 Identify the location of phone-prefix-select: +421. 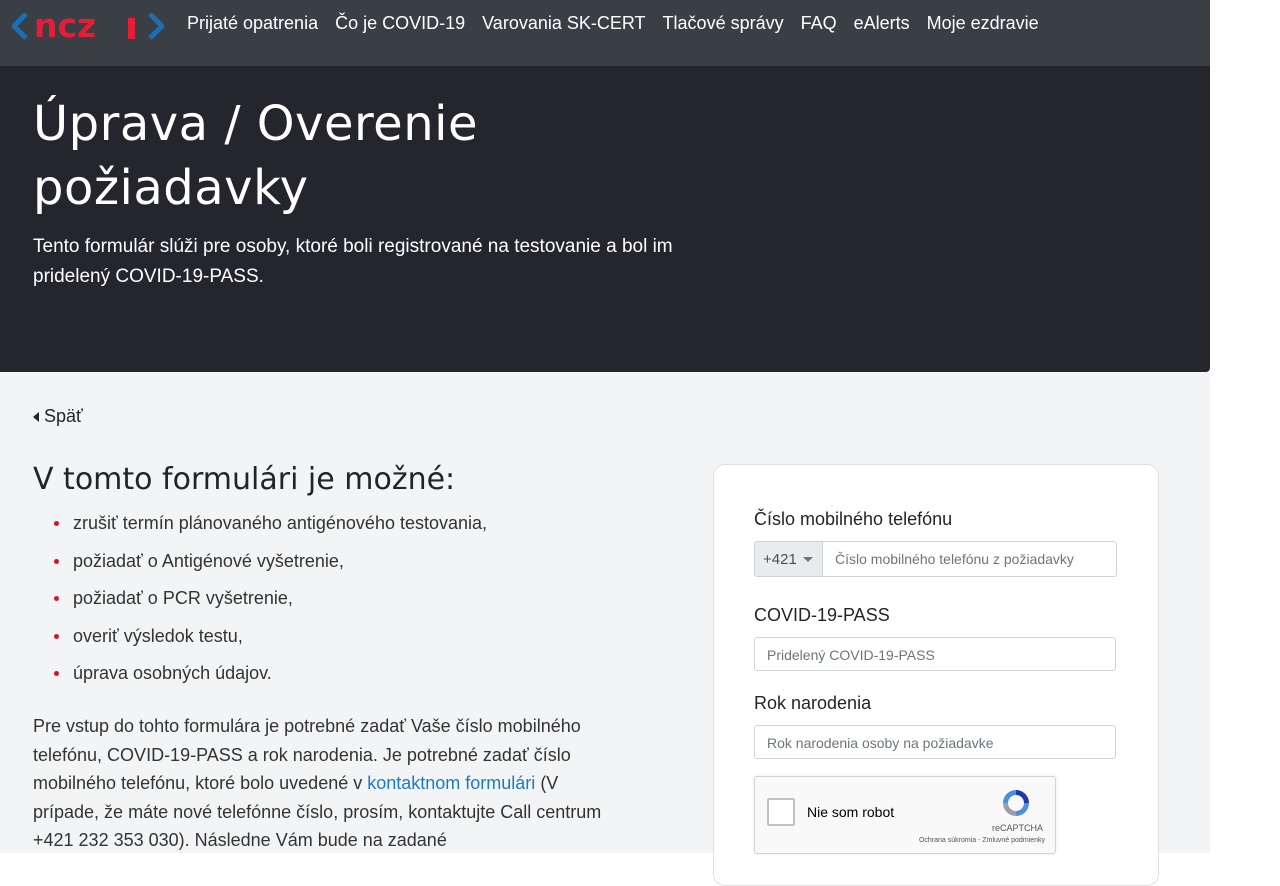
(788, 559).